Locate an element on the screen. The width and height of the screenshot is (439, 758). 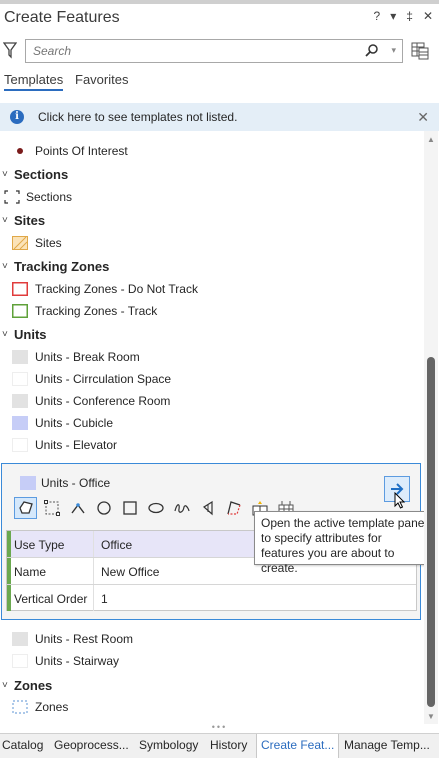
tab-history: History is located at coordinates (228, 745).